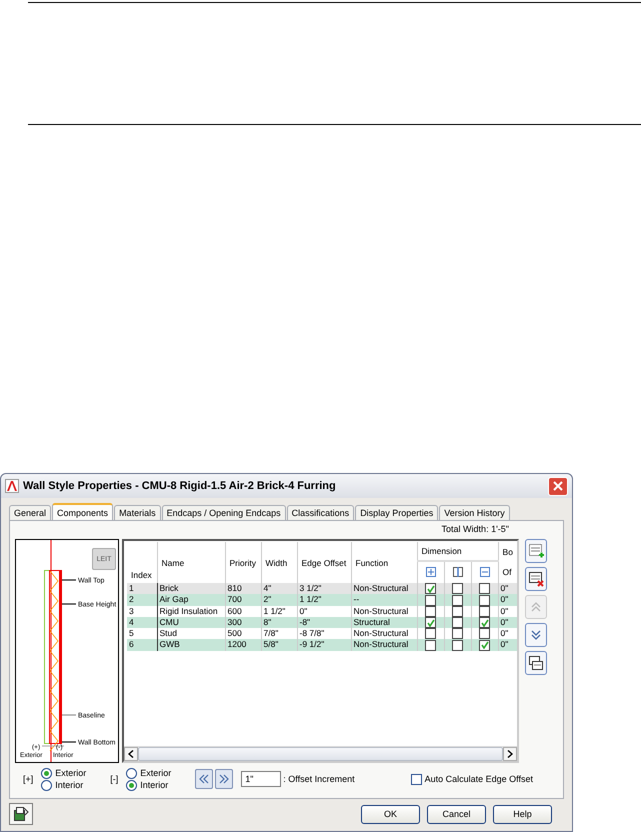  I want to click on copy-component-button, so click(536, 663).